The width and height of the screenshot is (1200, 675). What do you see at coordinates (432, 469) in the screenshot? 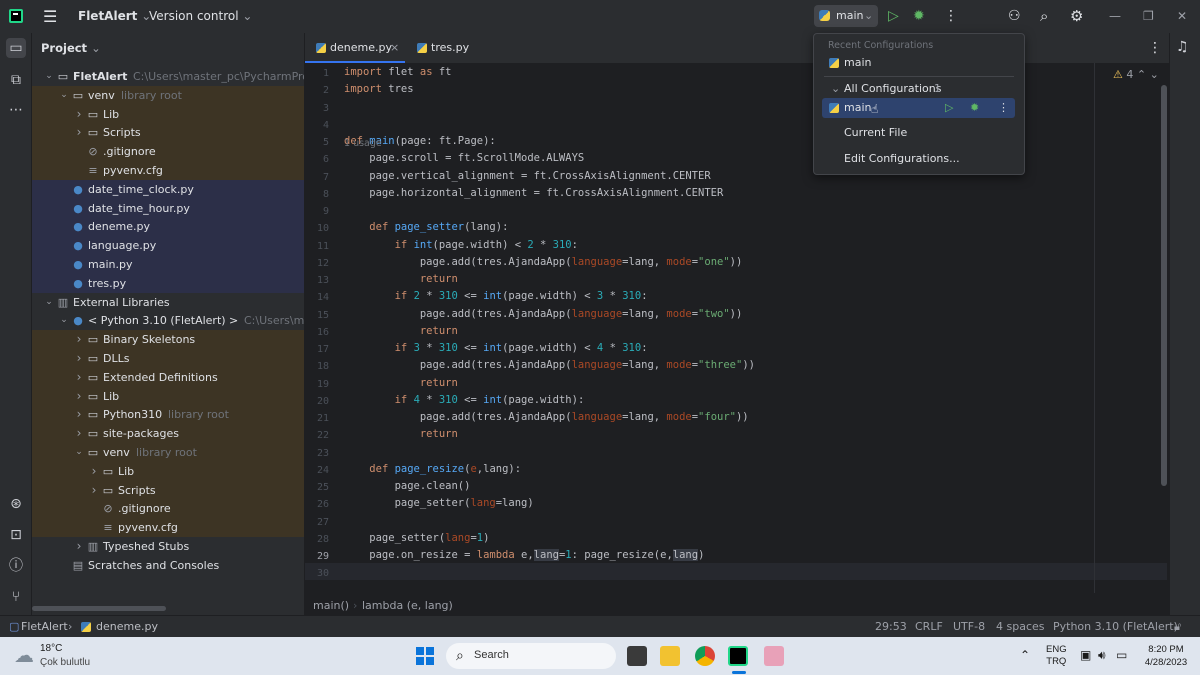
I see `code-line: def page_resize(e,lang):` at bounding box center [432, 469].